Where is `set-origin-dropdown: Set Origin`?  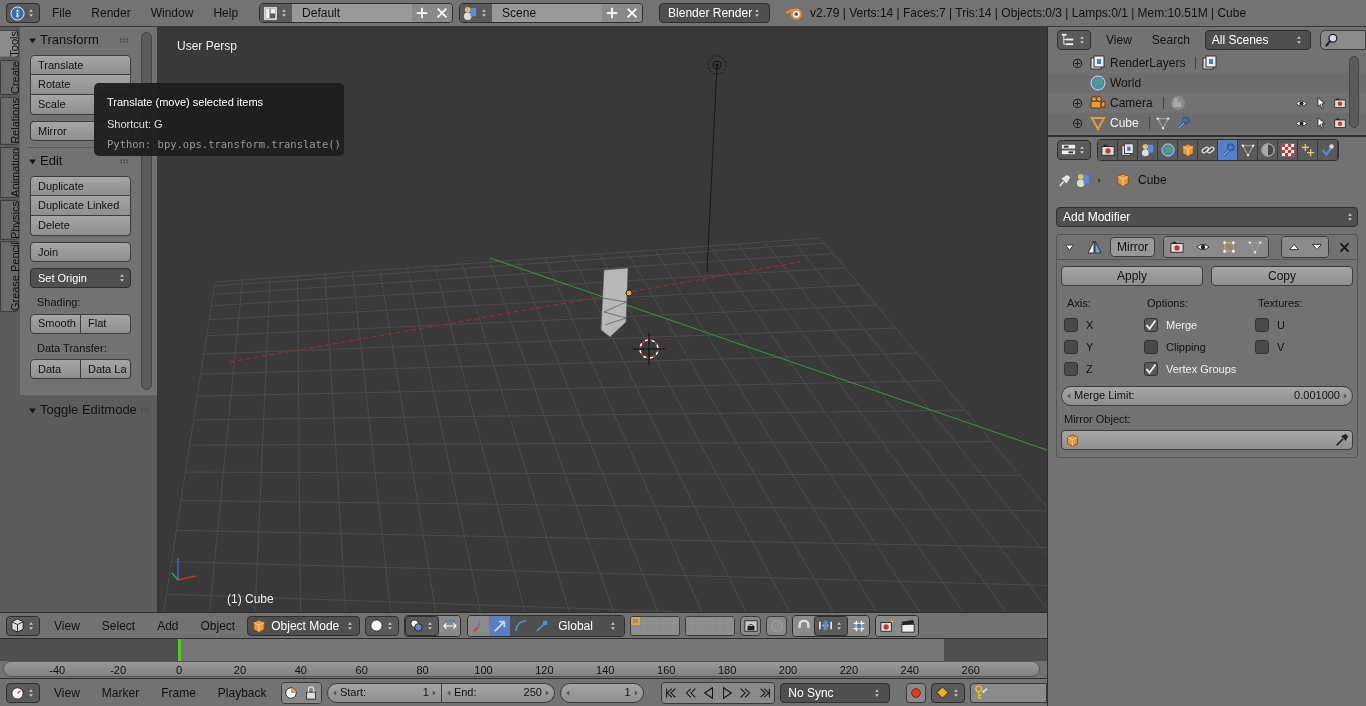 set-origin-dropdown: Set Origin is located at coordinates (80, 278).